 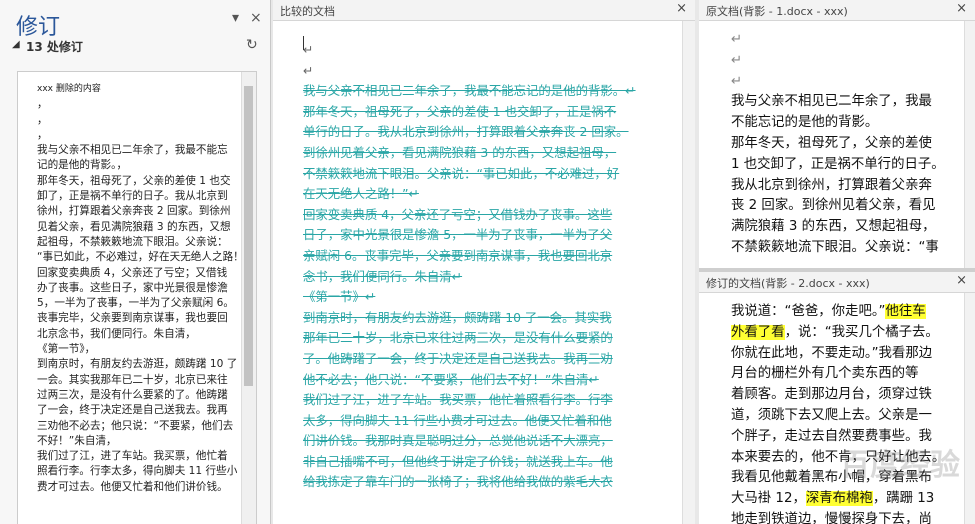 I want to click on text-line: 照看行李。行李太多，得向脚夫 11 行些小, so click(x=137, y=471).